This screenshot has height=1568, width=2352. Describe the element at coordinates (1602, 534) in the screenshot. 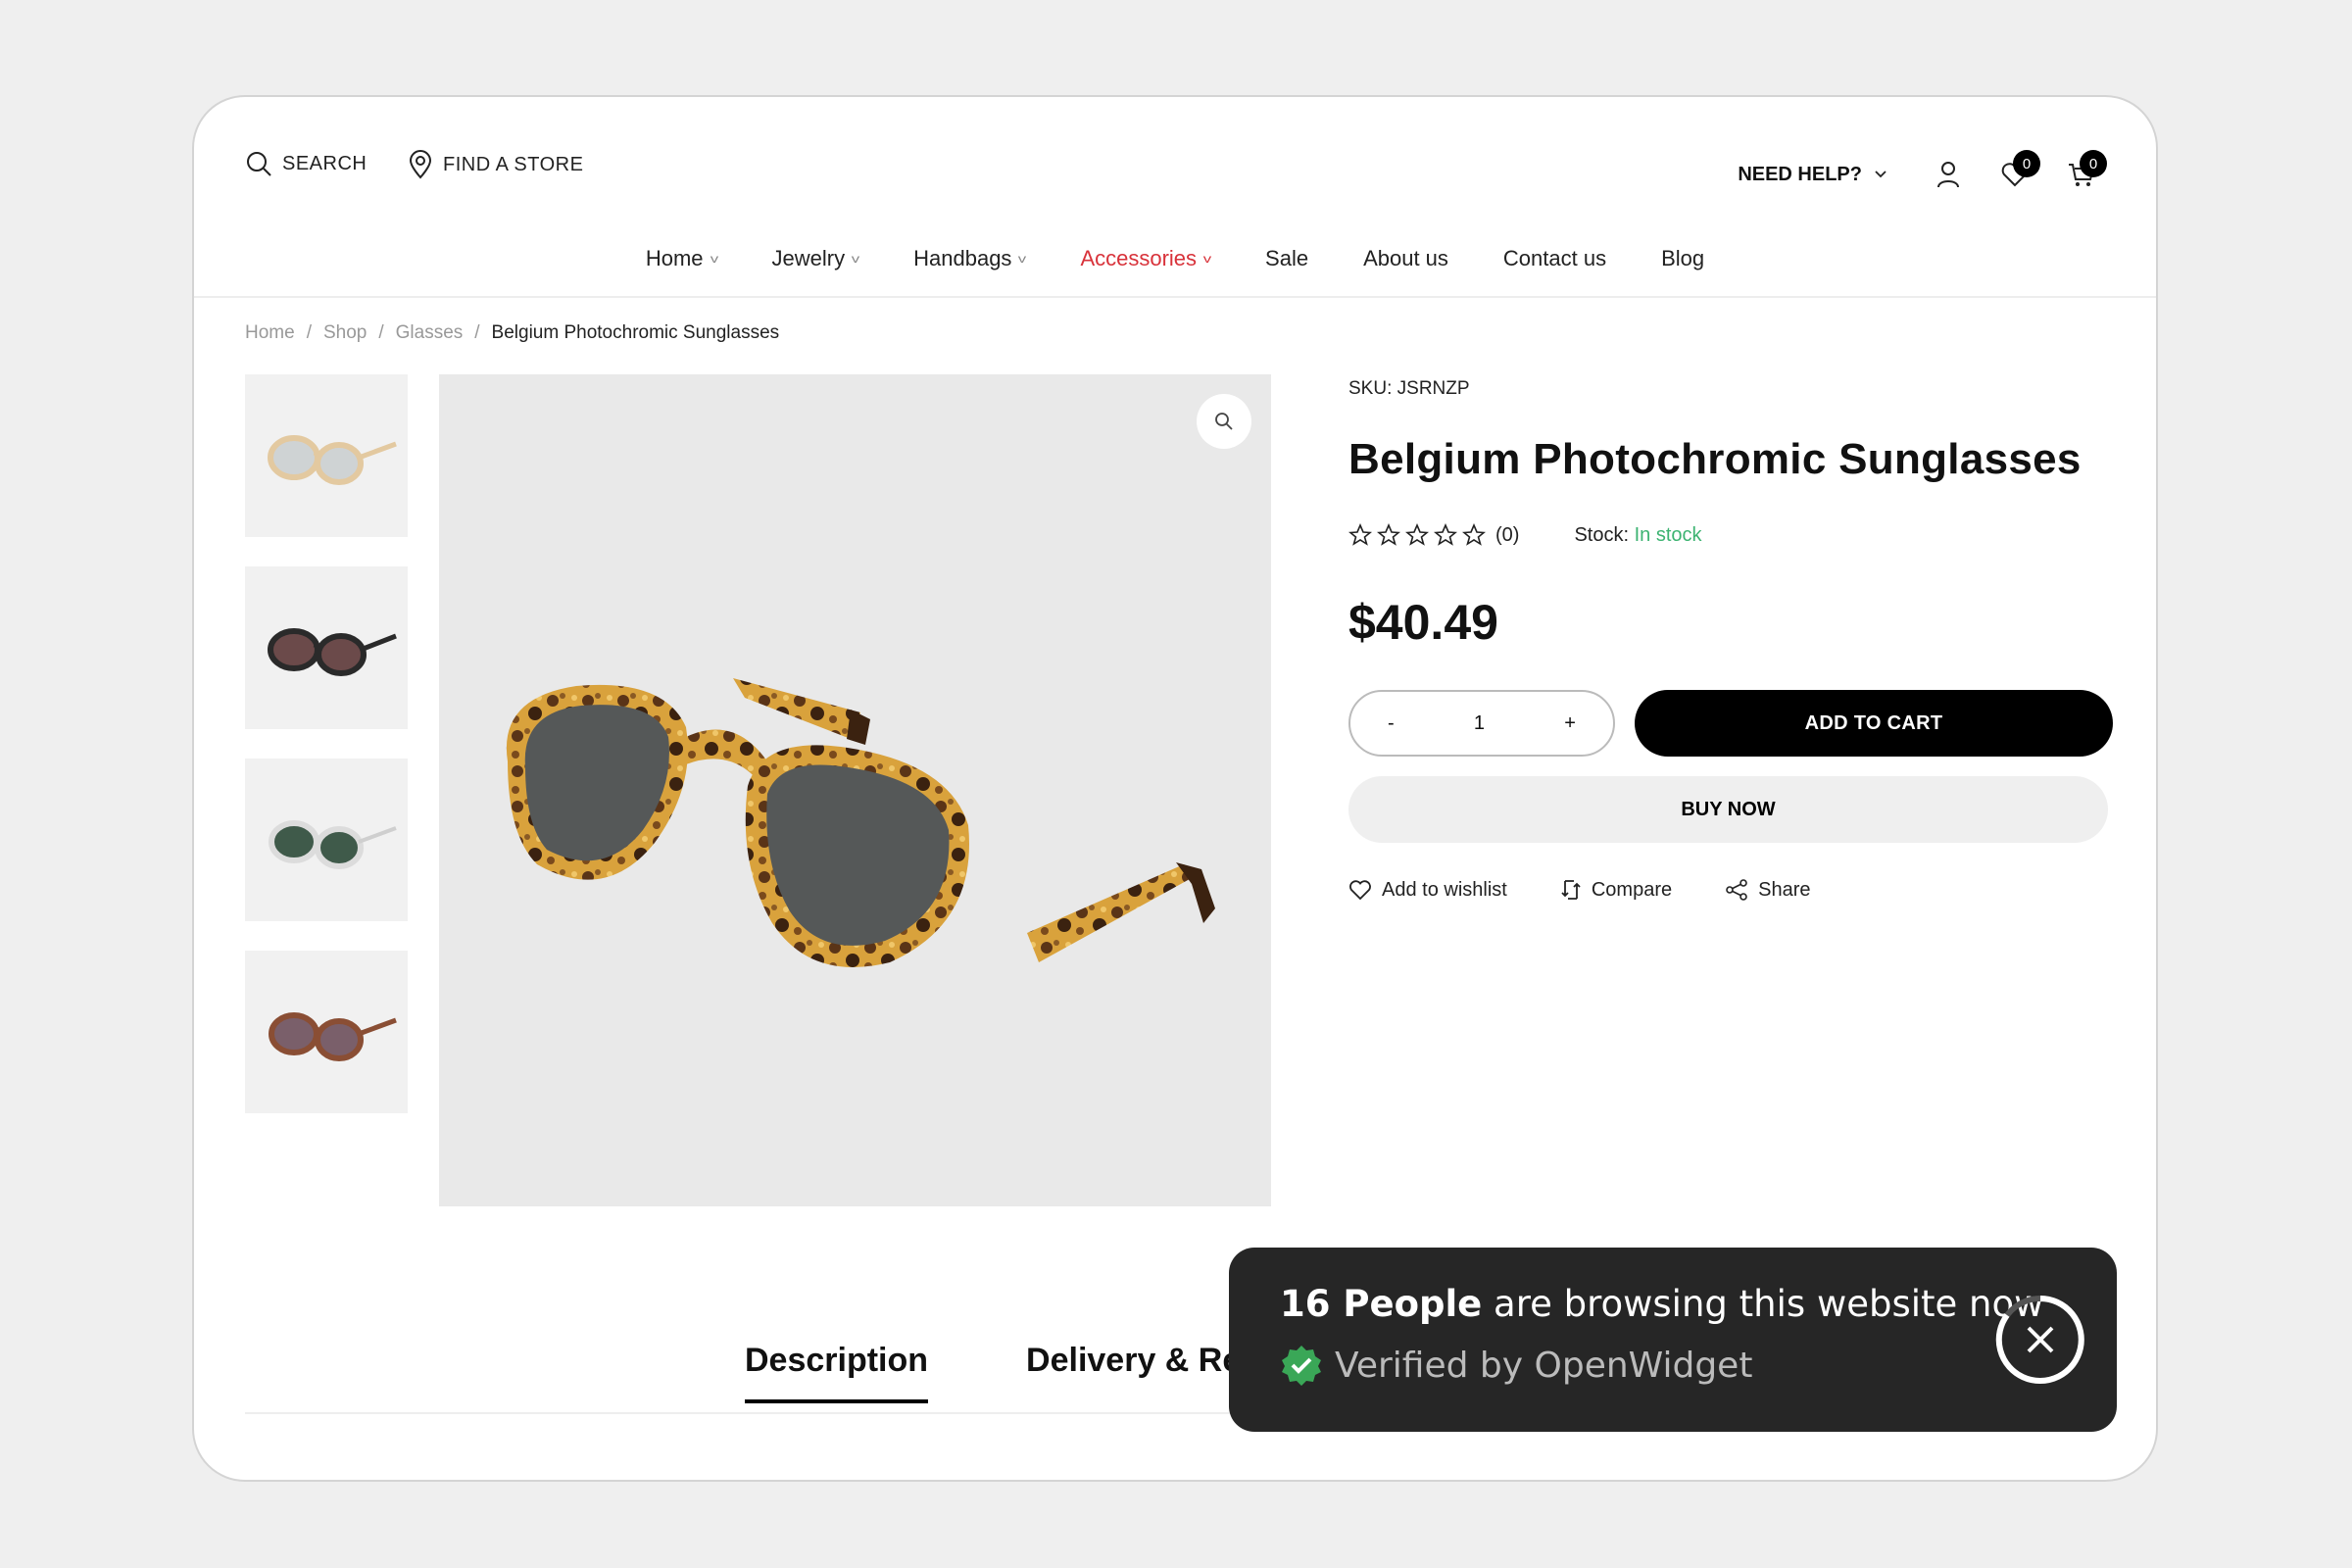

I see `stock-label: Stock:` at that location.